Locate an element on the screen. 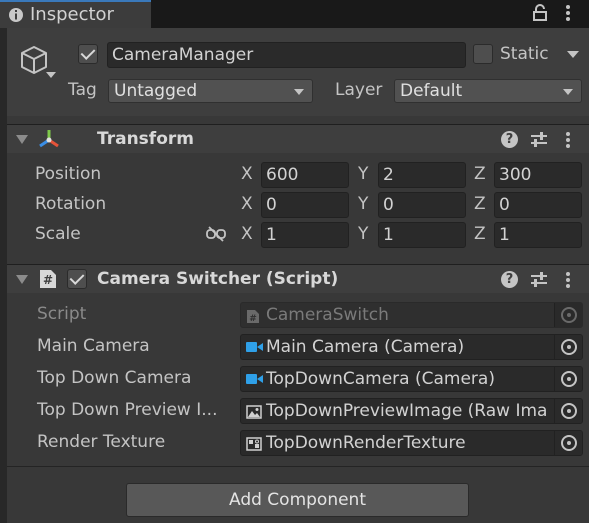 This screenshot has height=523, width=589. main-camera-field: Main Camera (Camera) is located at coordinates (411, 347).